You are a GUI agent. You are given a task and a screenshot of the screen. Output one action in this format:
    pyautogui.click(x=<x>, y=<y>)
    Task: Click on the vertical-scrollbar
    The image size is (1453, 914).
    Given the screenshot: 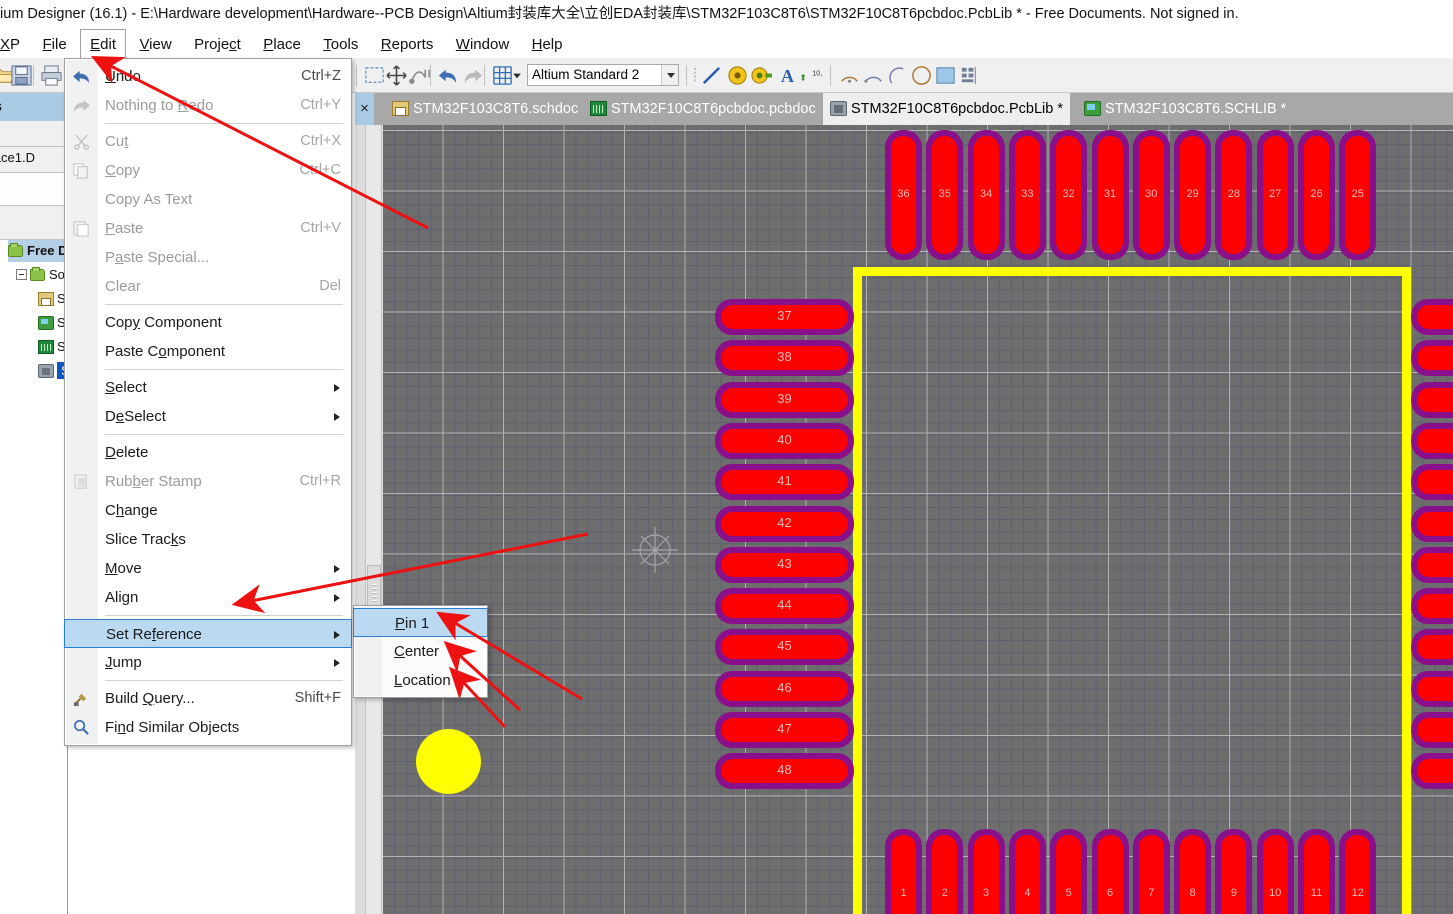 What is the action you would take?
    pyautogui.click(x=373, y=519)
    